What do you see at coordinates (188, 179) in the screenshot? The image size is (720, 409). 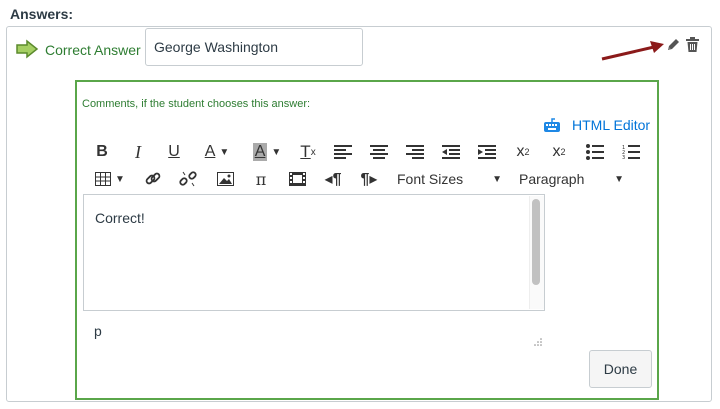 I see `unlink-icon` at bounding box center [188, 179].